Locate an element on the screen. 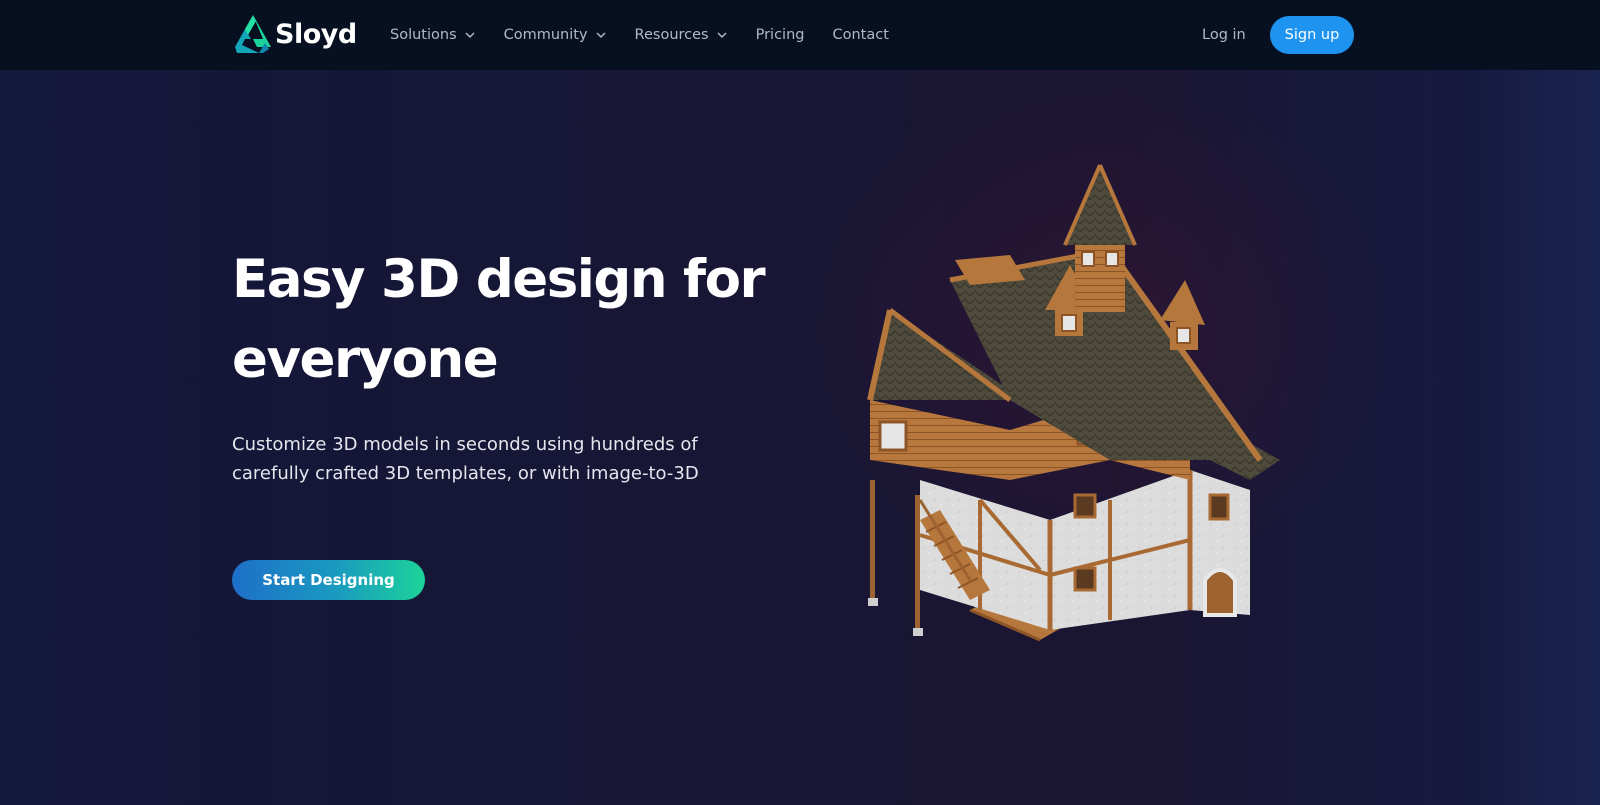 This screenshot has width=1600, height=805. hero-title: Easy 3D design for everyone is located at coordinates (512, 320).